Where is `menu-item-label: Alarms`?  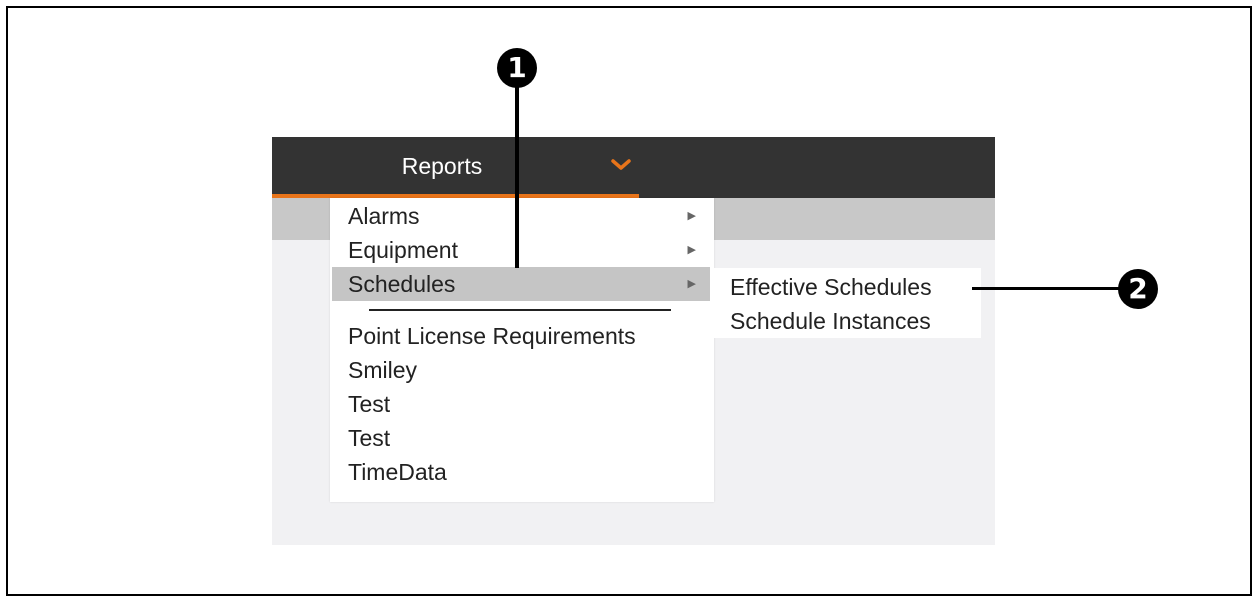
menu-item-label: Alarms is located at coordinates (384, 216).